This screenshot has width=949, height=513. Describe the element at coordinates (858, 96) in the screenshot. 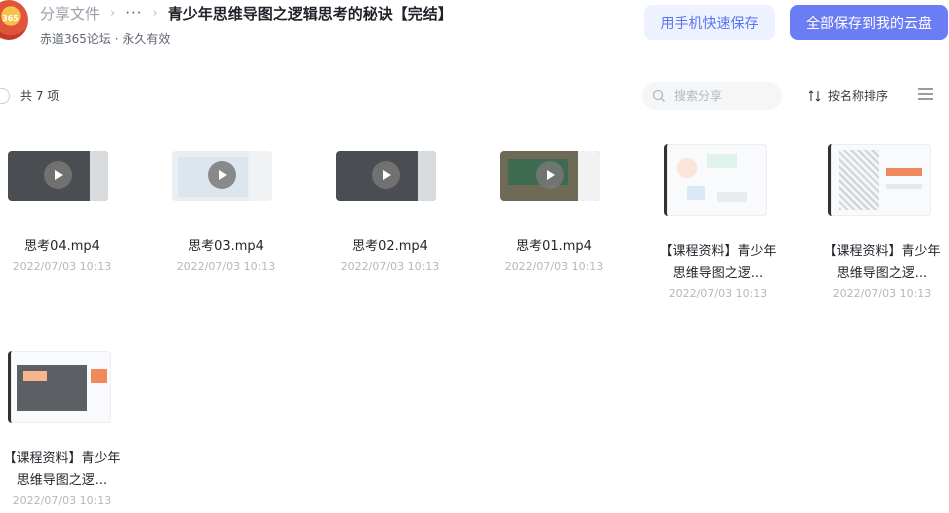

I see `sort-label: 按名称排序` at that location.